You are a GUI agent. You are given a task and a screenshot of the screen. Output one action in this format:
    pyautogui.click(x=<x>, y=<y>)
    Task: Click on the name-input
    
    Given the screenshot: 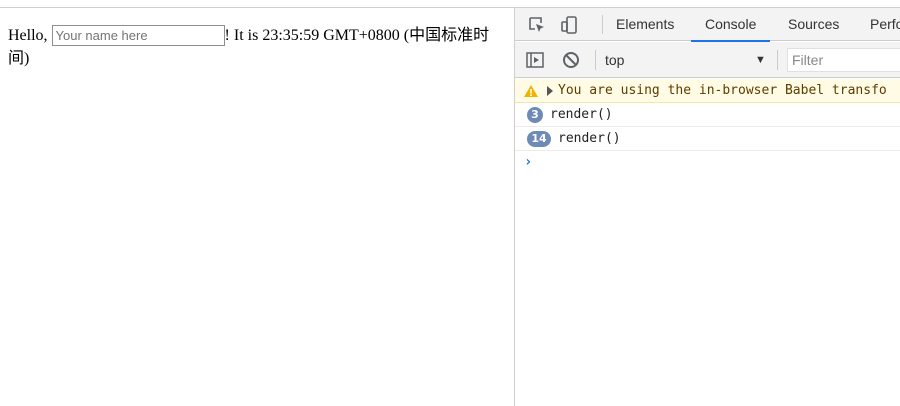 What is the action you would take?
    pyautogui.click(x=138, y=35)
    